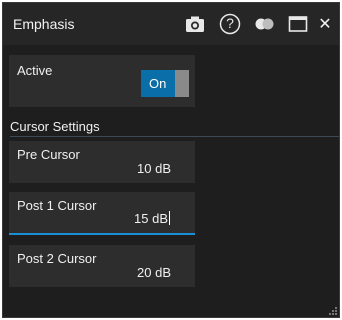  I want to click on post1-cursor-value: 15 dB, so click(151, 218).